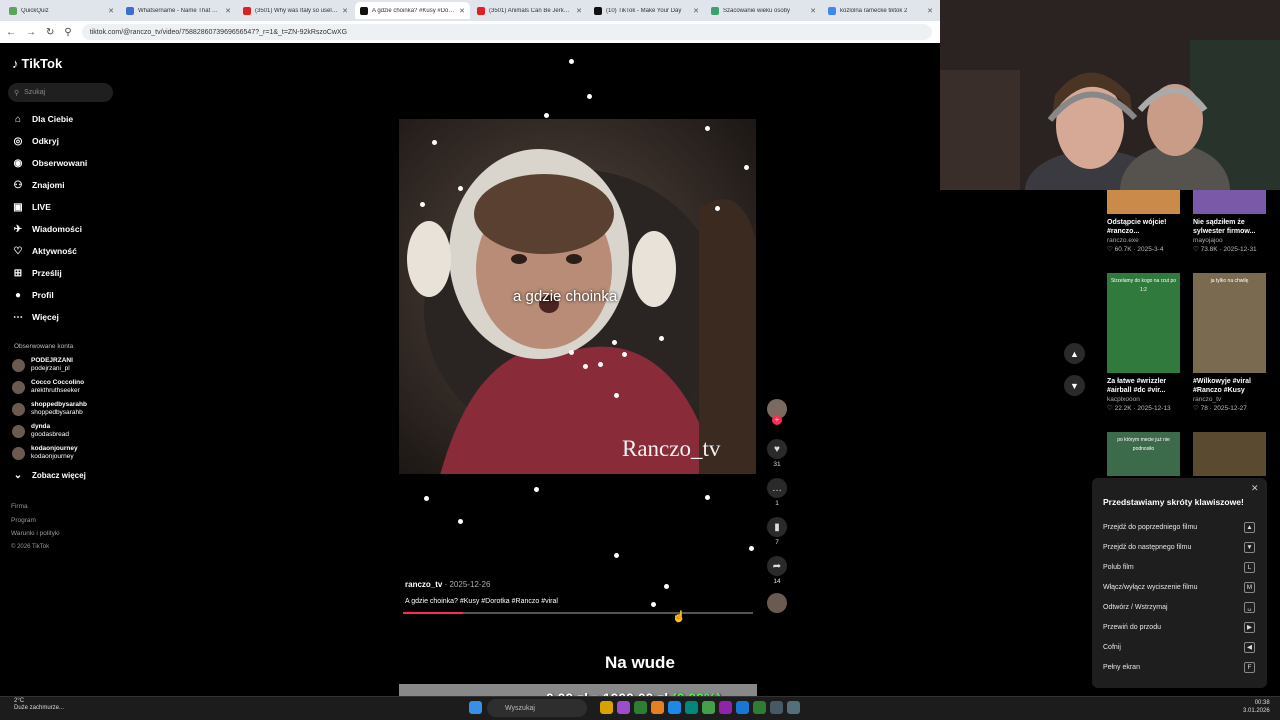  Describe the element at coordinates (38, 185) in the screenshot. I see `sidebar-item-znajomi: ⚇ Znajomi` at that location.